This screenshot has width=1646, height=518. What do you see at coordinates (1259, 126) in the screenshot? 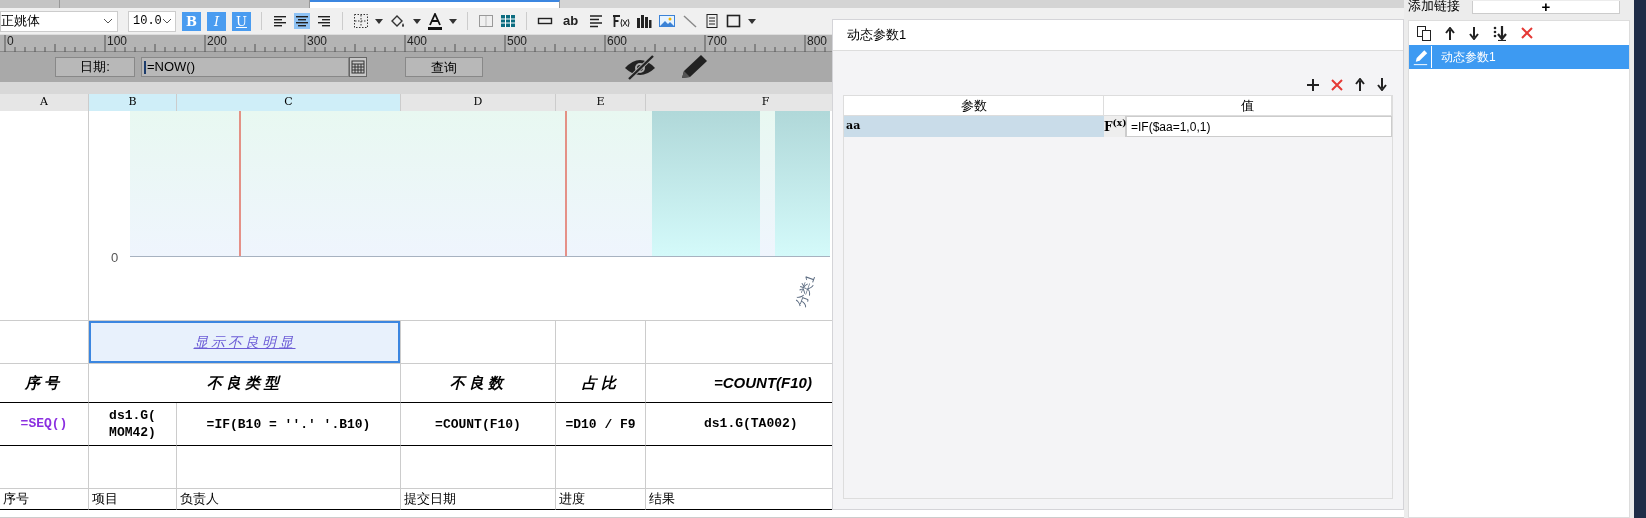
I see `value-field: =IF($aa=1,0,1)` at bounding box center [1259, 126].